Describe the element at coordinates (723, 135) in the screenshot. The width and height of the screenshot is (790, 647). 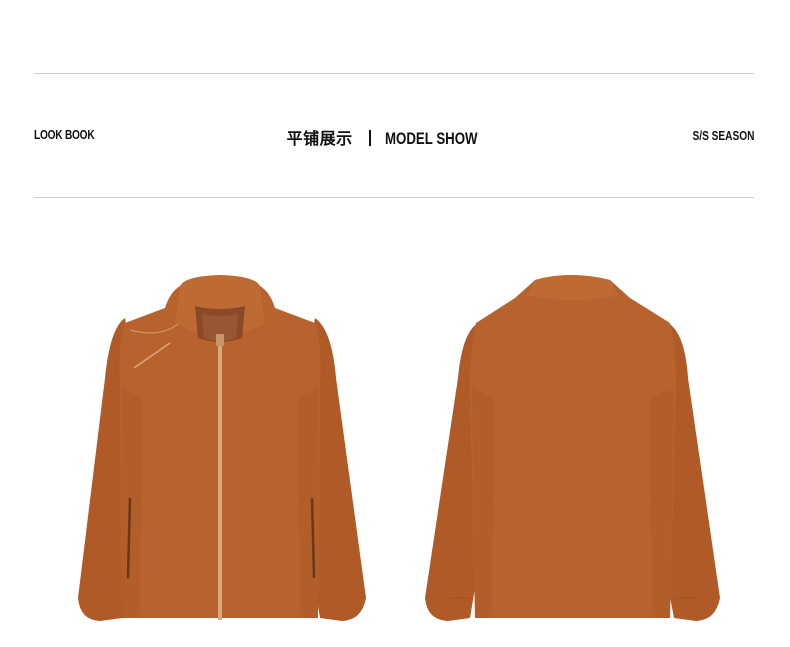
I see `season-label: S/S SEASON` at that location.